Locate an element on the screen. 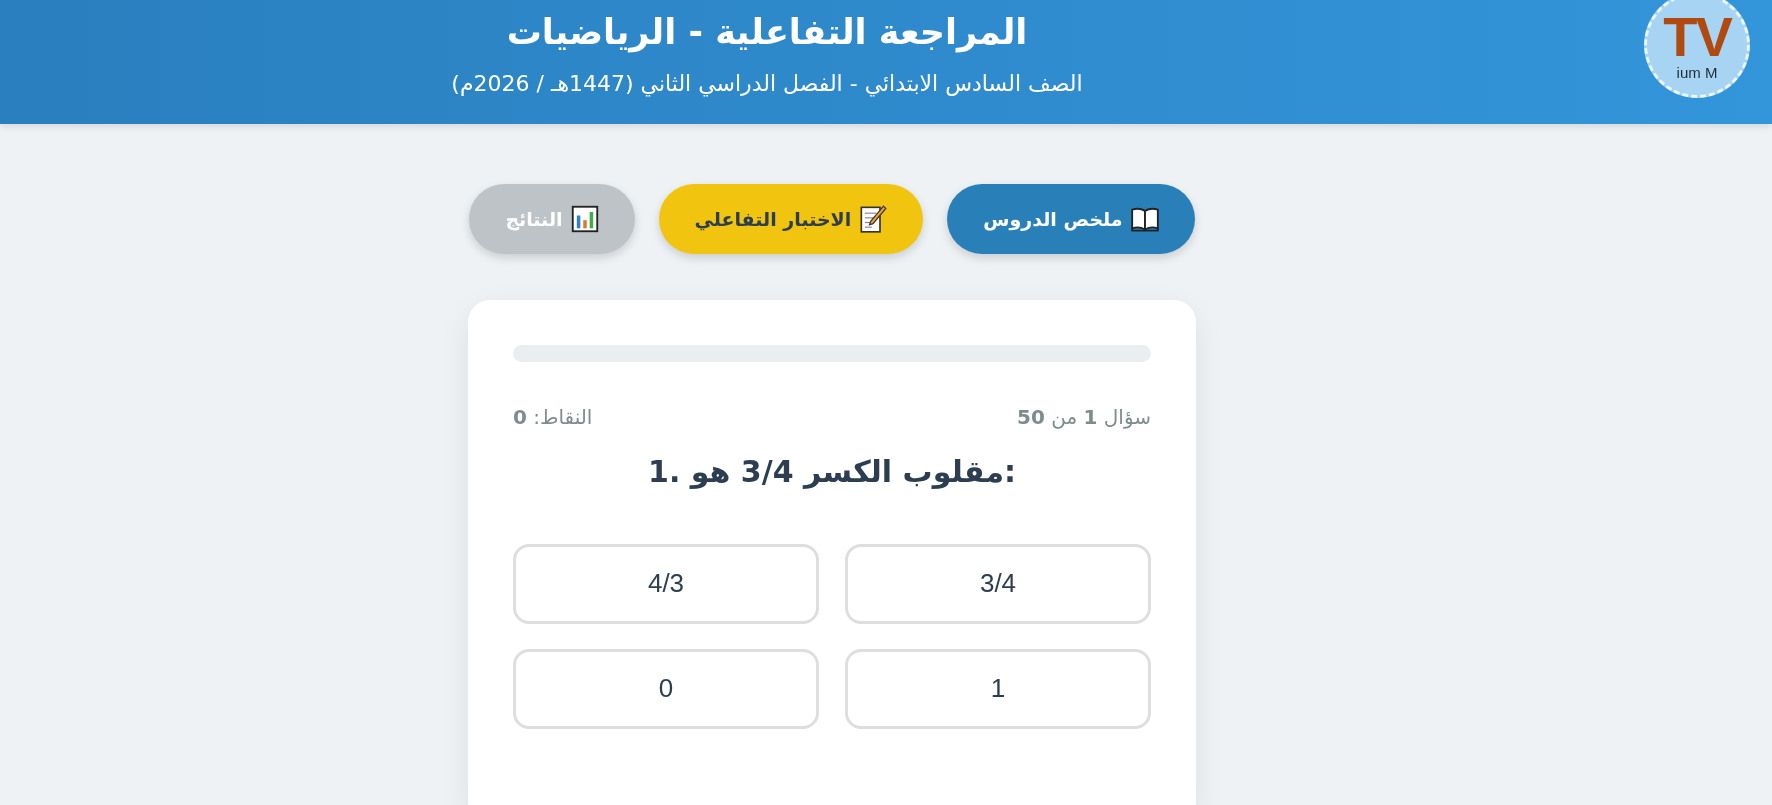 Image resolution: width=1772 pixels, height=805 pixels. answer-option: 1 is located at coordinates (998, 688).